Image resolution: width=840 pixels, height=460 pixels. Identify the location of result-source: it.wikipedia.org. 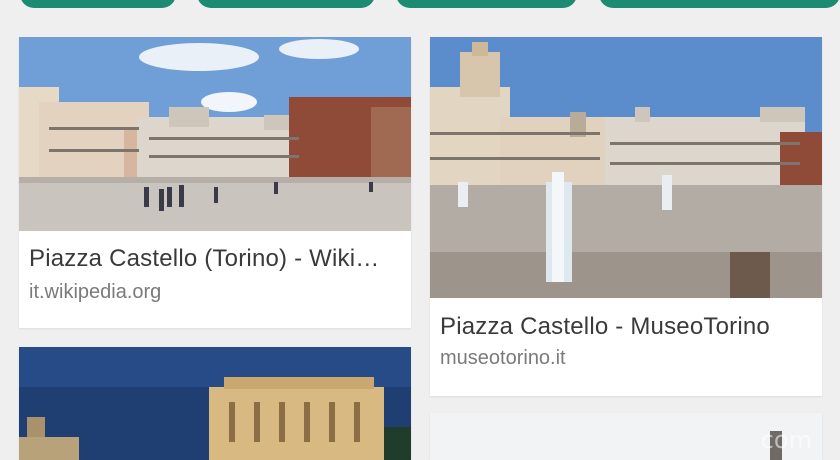
(95, 292).